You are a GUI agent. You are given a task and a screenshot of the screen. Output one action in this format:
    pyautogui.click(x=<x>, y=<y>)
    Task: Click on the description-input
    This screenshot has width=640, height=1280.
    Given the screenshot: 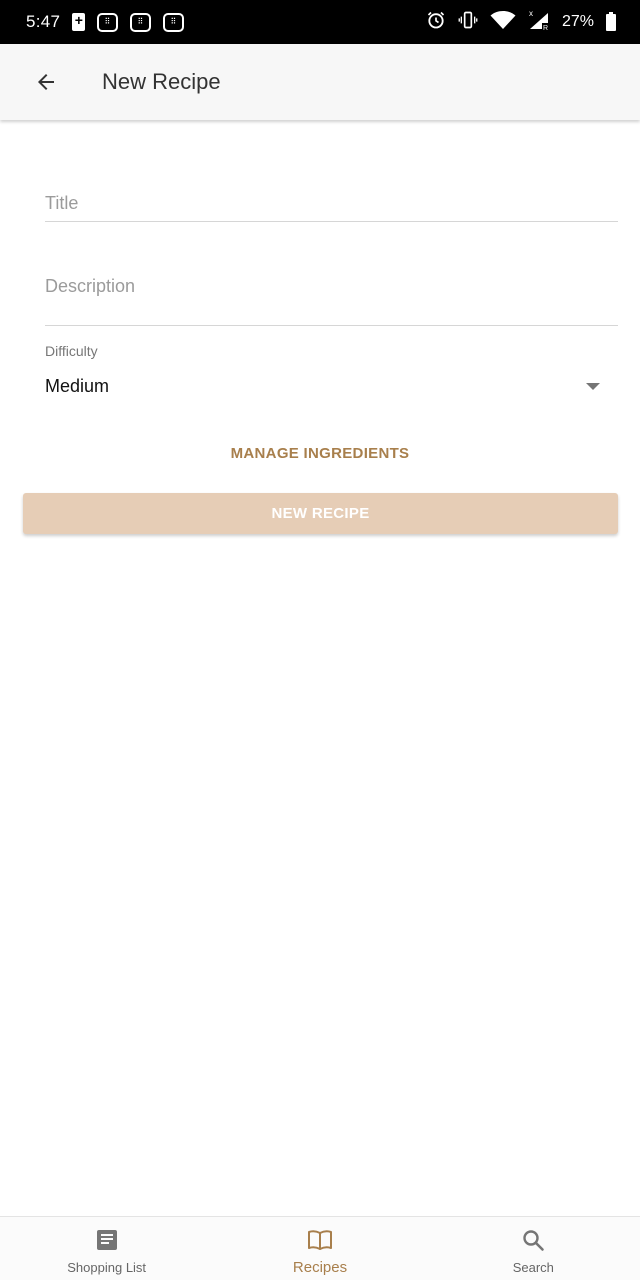 What is the action you would take?
    pyautogui.click(x=331, y=296)
    